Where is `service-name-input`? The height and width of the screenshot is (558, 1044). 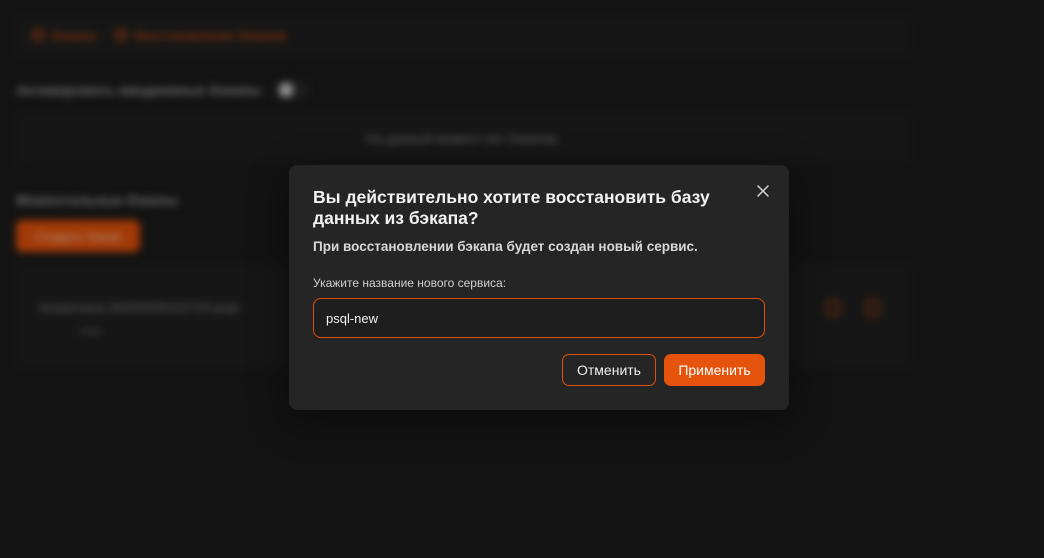
service-name-input is located at coordinates (539, 318).